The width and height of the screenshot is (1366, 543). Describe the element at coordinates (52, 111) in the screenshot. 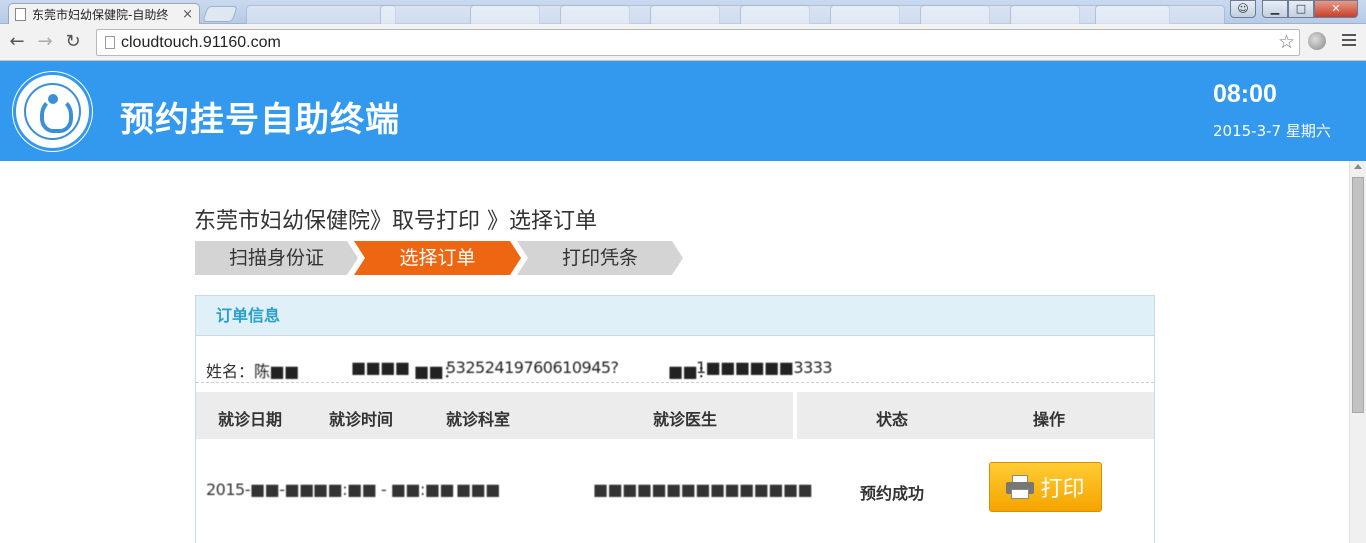

I see `hospital-logo` at that location.